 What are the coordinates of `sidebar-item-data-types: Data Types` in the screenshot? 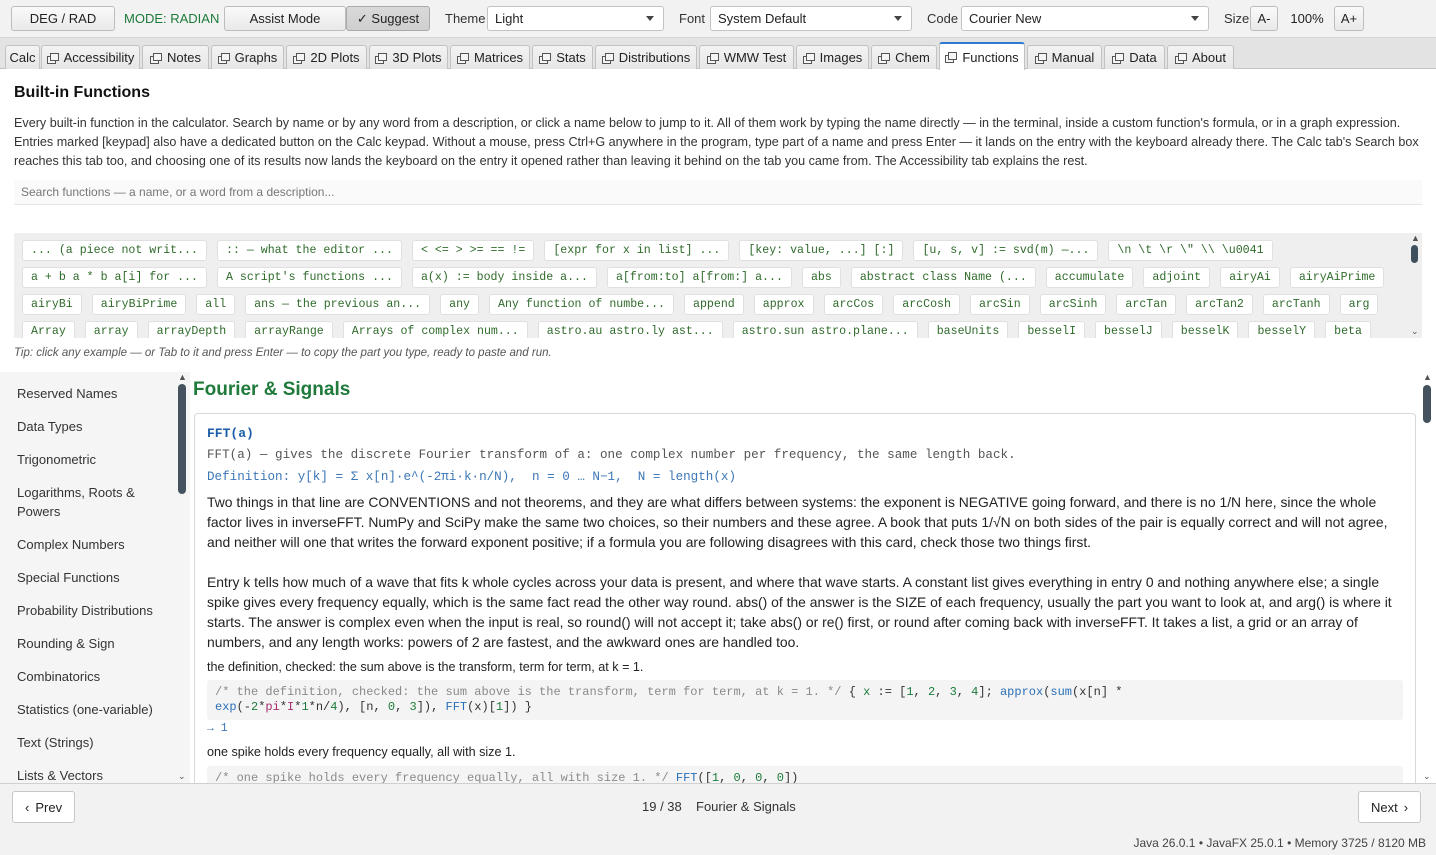 It's located at (94, 426).